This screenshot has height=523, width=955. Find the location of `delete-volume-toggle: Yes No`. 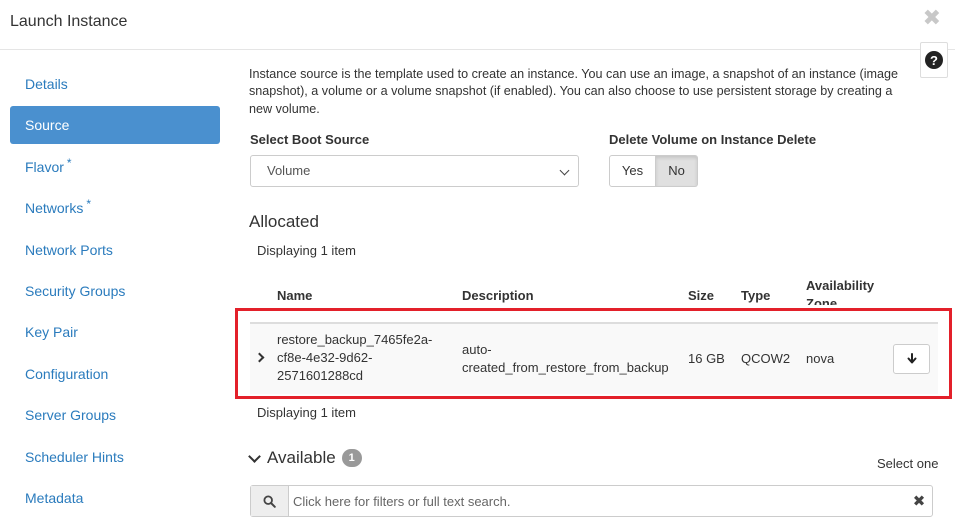

delete-volume-toggle: Yes No is located at coordinates (653, 171).